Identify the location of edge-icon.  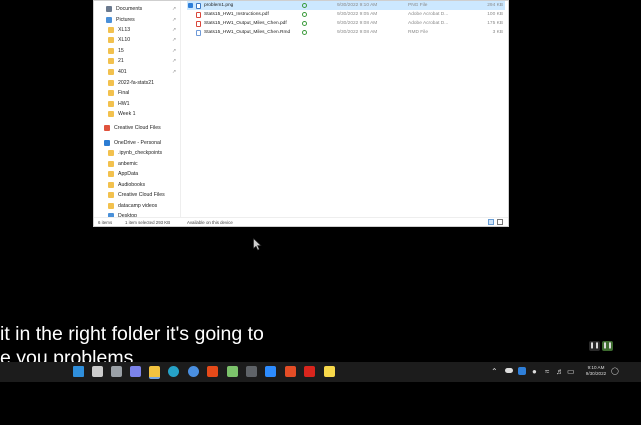
(173, 371).